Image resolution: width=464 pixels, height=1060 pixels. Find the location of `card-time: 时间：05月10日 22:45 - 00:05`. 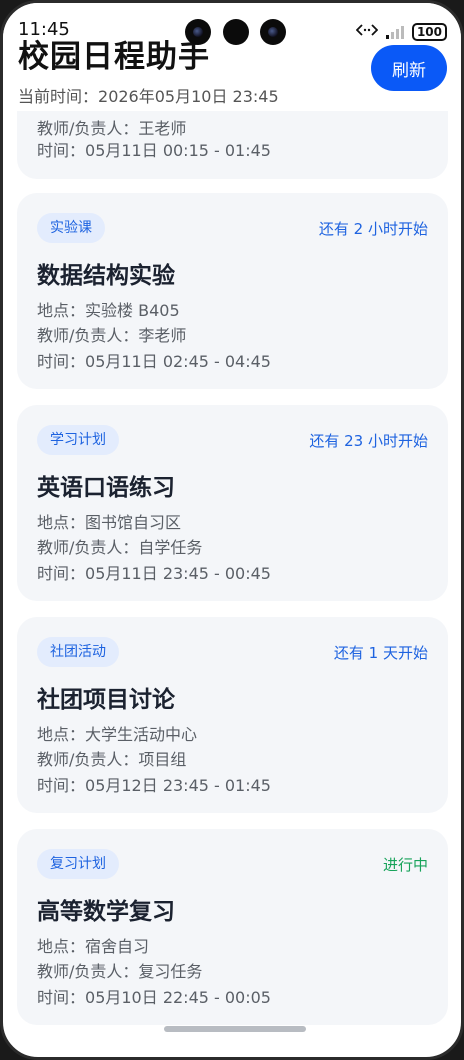

card-time: 时间：05月10日 22:45 - 00:05 is located at coordinates (154, 996).